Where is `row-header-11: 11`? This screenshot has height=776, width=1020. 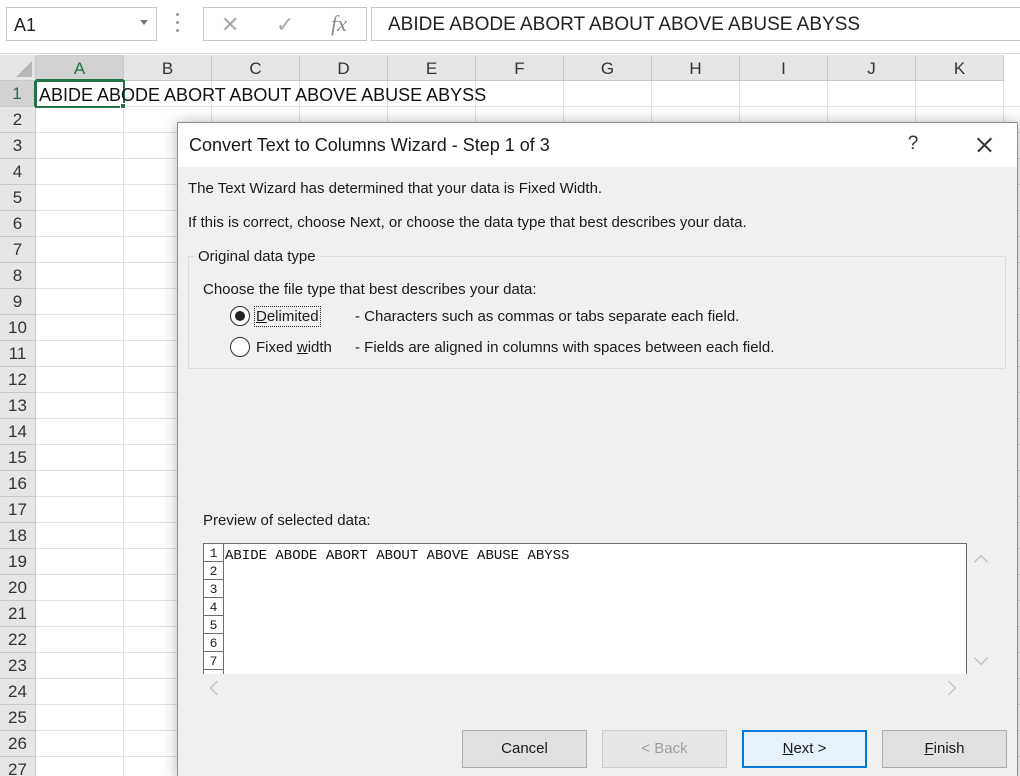 row-header-11: 11 is located at coordinates (18, 354).